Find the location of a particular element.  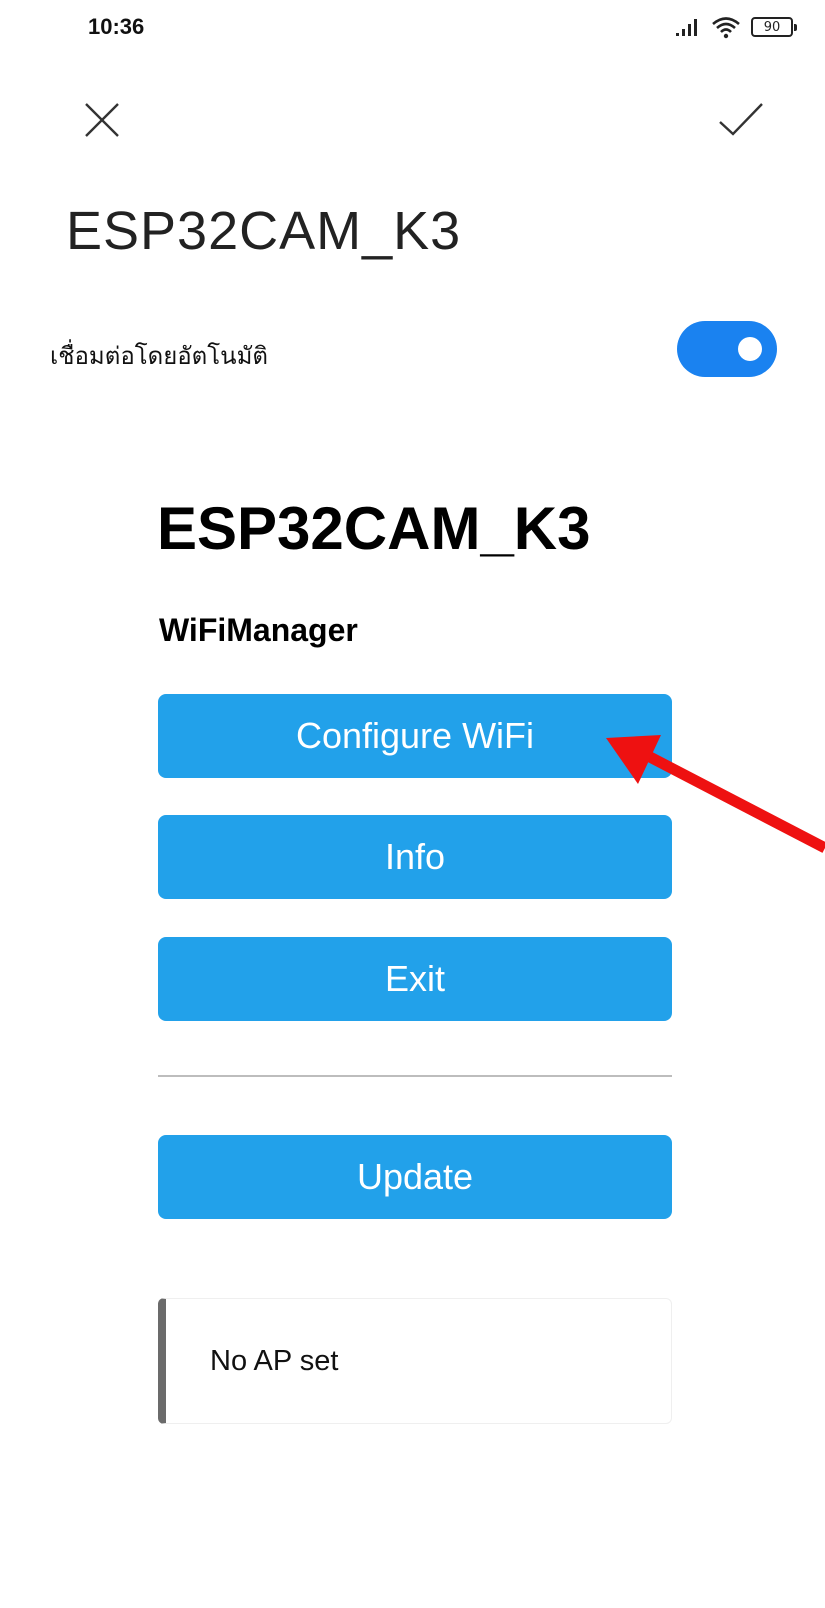

update-button: Update is located at coordinates (415, 1177).